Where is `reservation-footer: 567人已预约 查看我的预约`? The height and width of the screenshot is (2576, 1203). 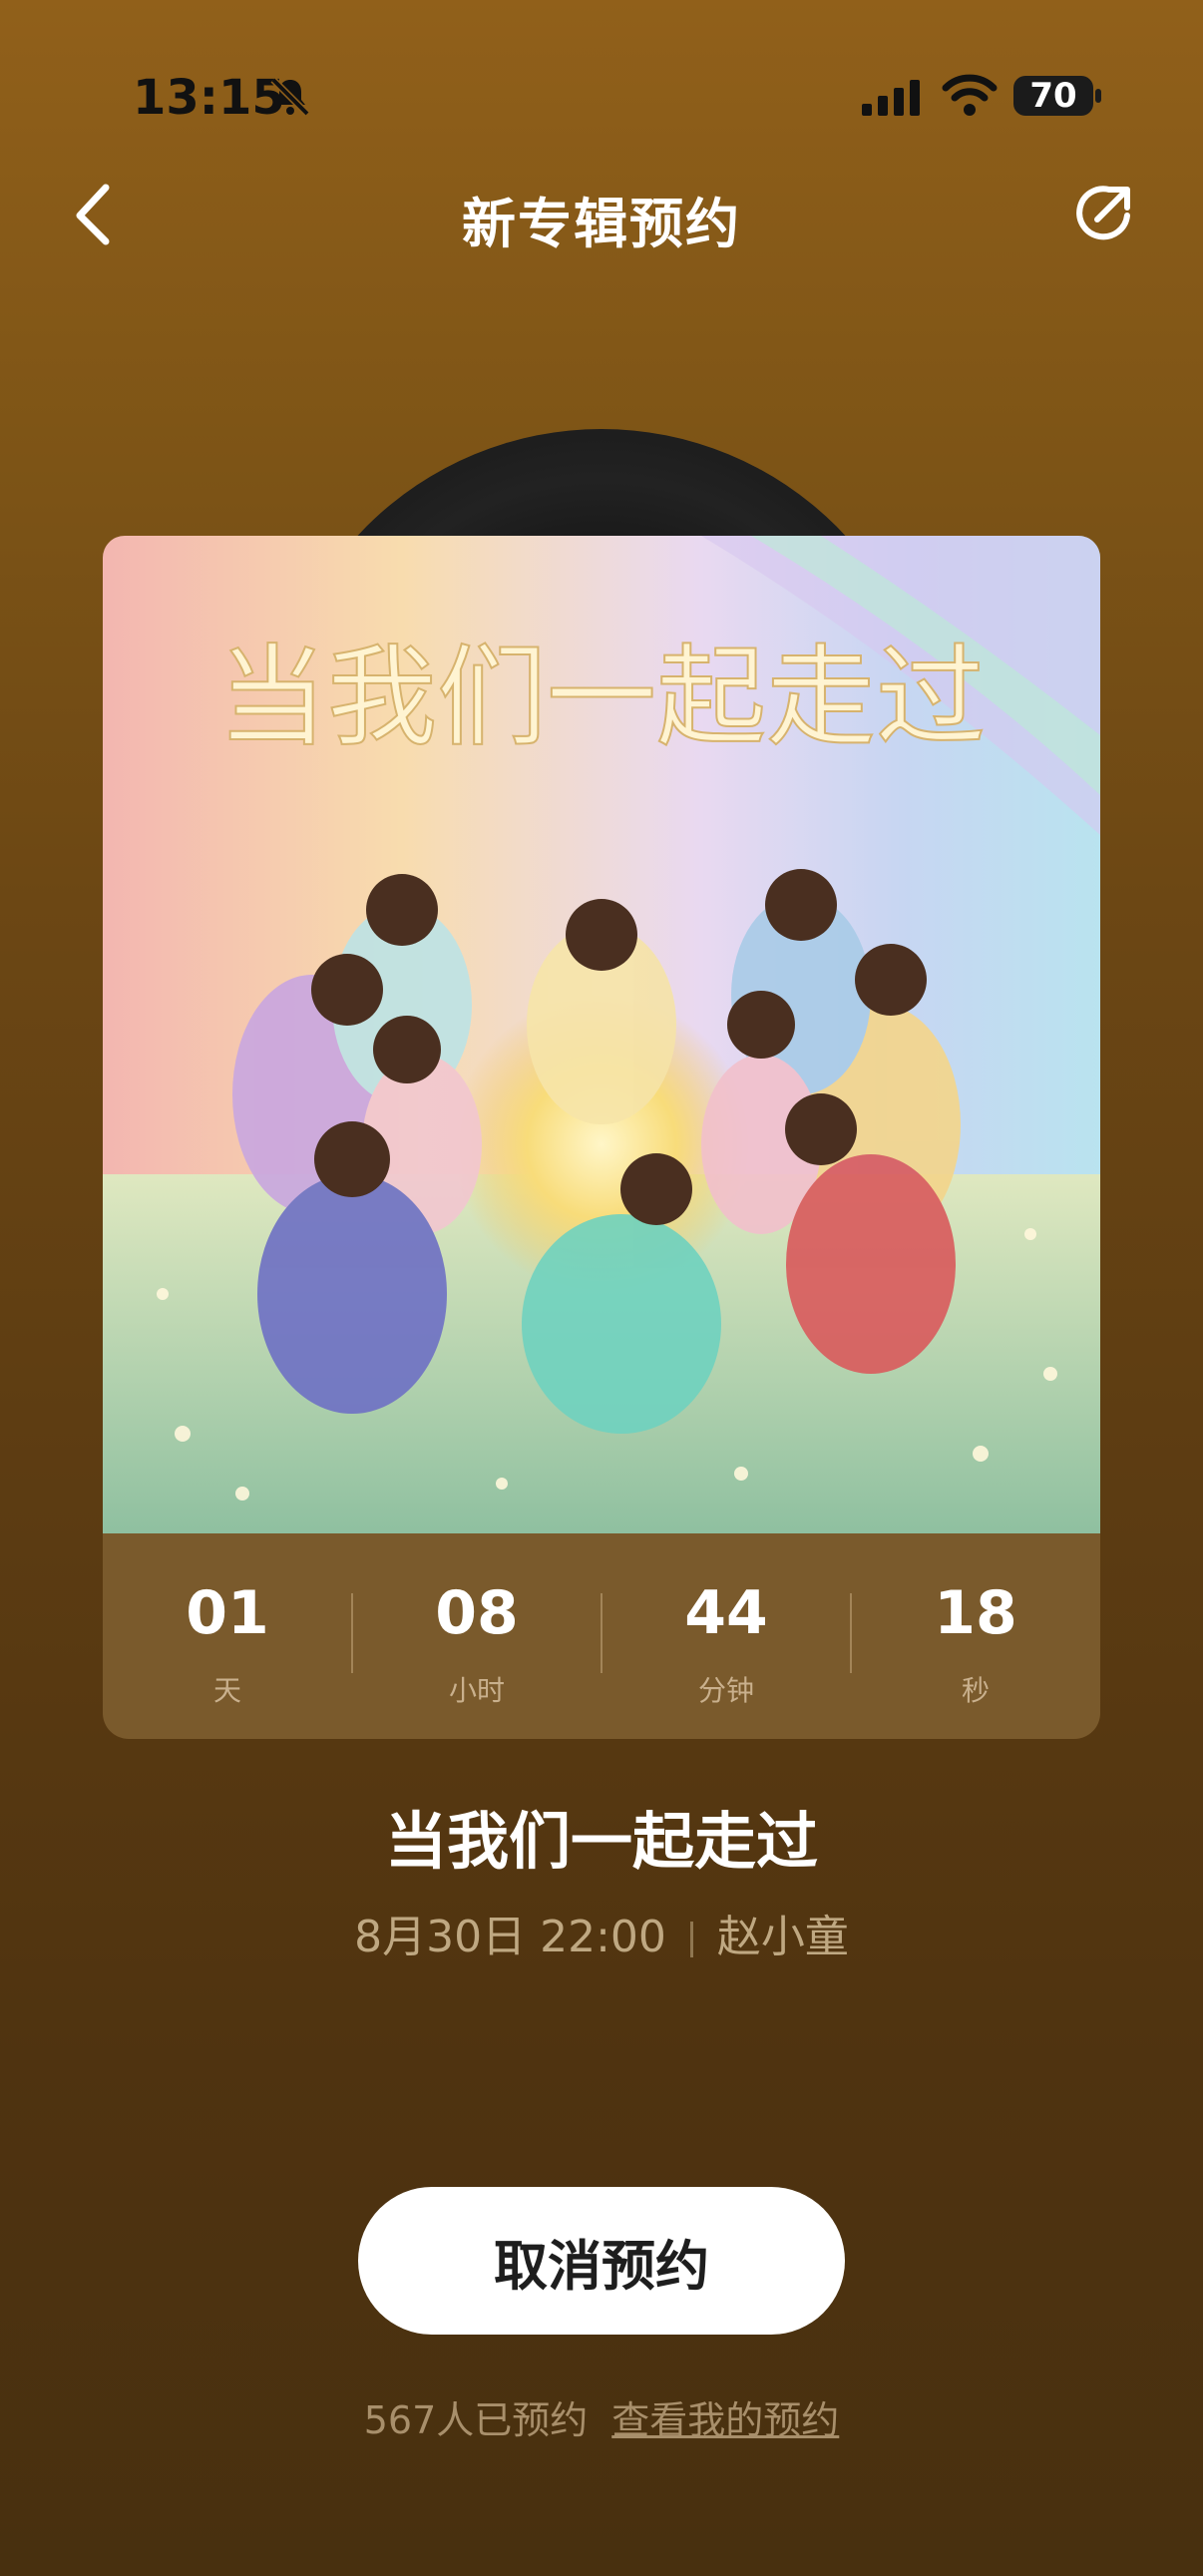
reservation-footer: 567人已预约 查看我的预约 is located at coordinates (601, 2416).